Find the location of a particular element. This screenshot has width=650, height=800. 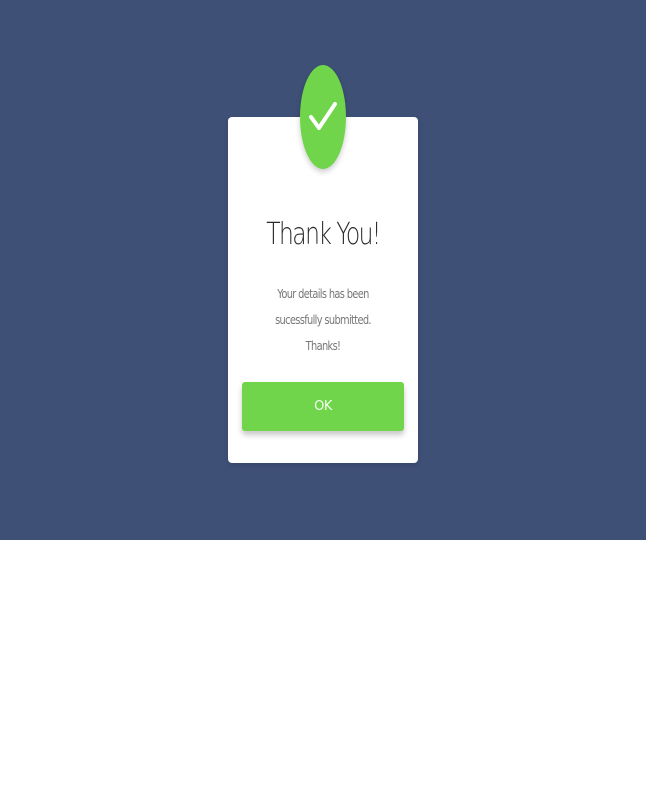

dialog-title: Thank You! is located at coordinates (323, 234).